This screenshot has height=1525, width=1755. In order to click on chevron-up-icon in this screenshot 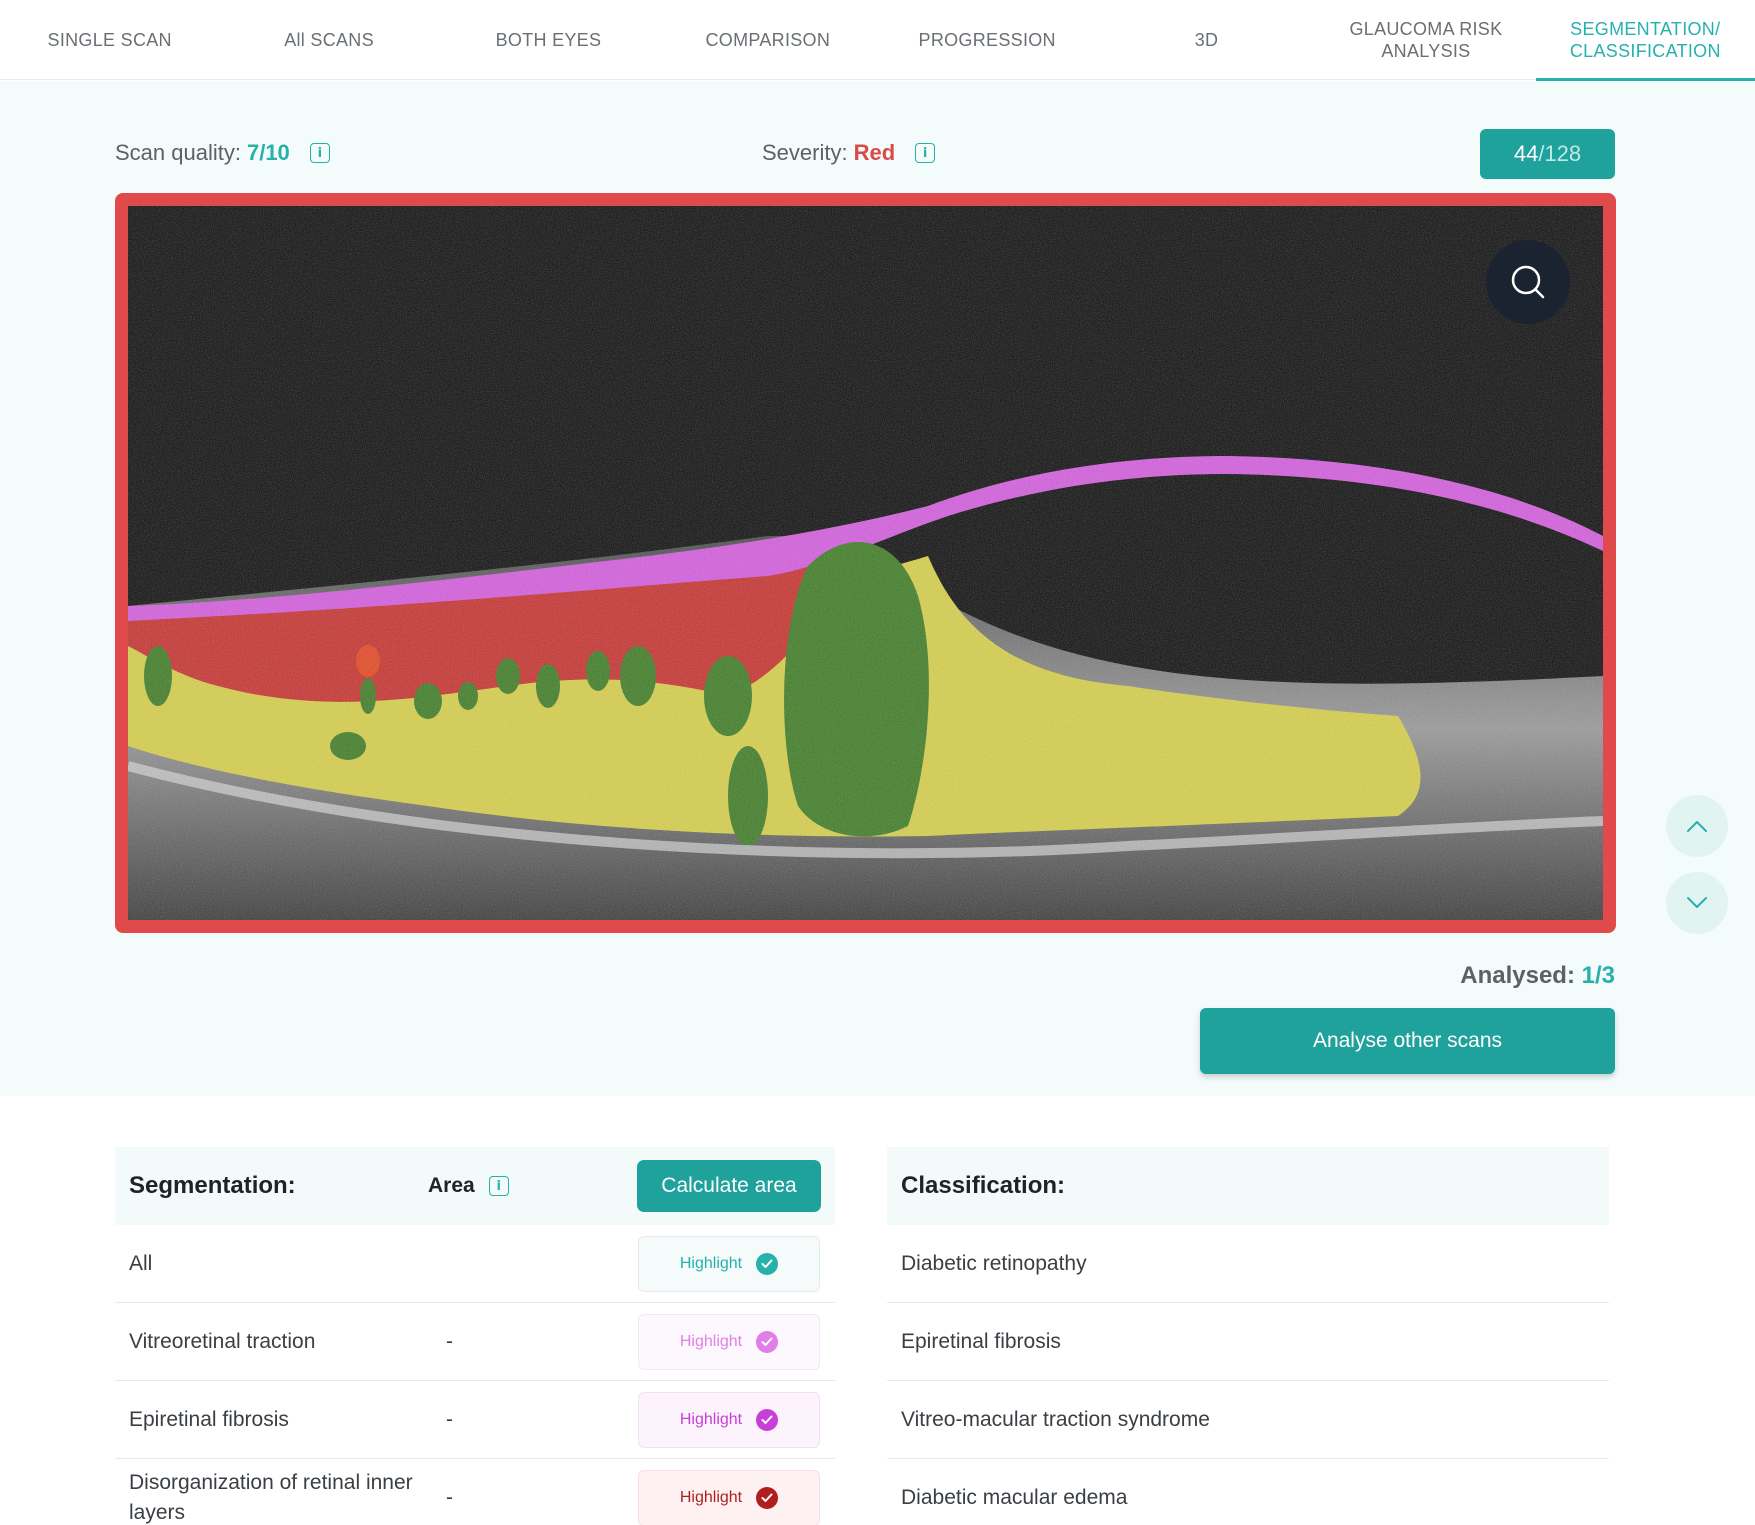, I will do `click(1697, 826)`.